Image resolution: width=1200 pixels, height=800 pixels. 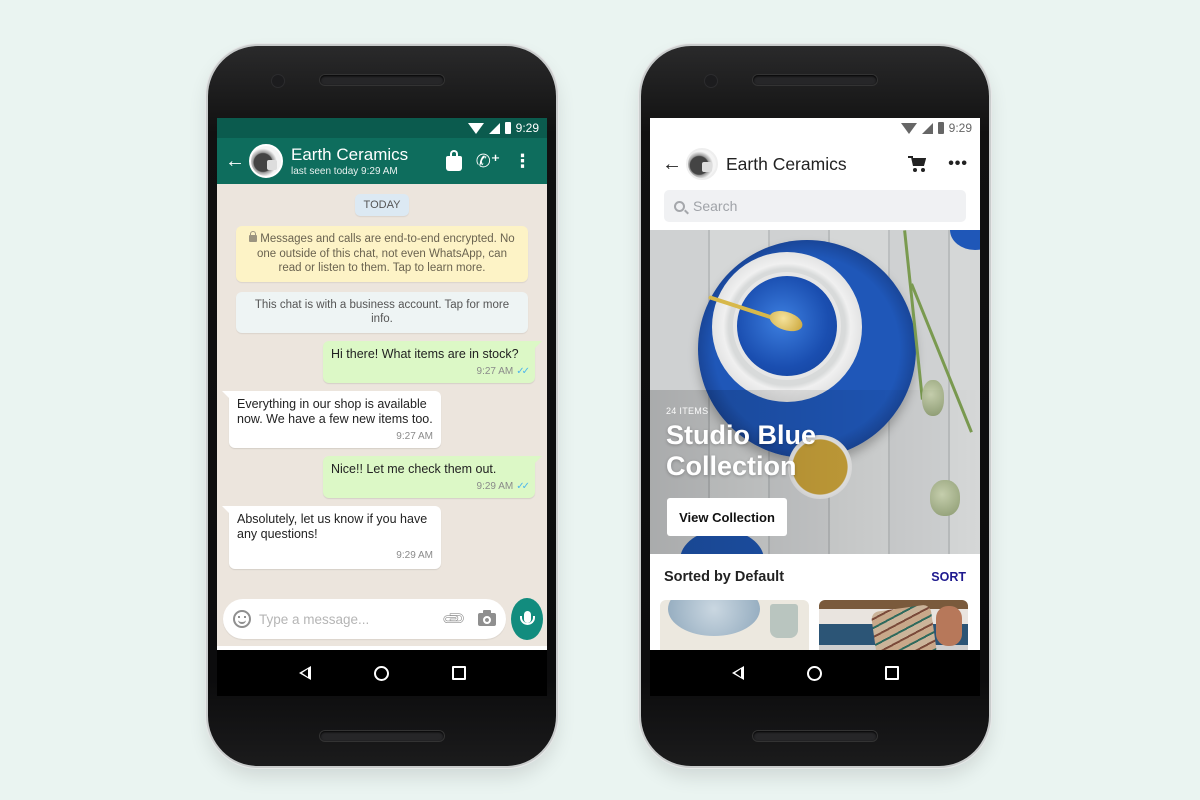 I want to click on message-input, so click(x=347, y=619).